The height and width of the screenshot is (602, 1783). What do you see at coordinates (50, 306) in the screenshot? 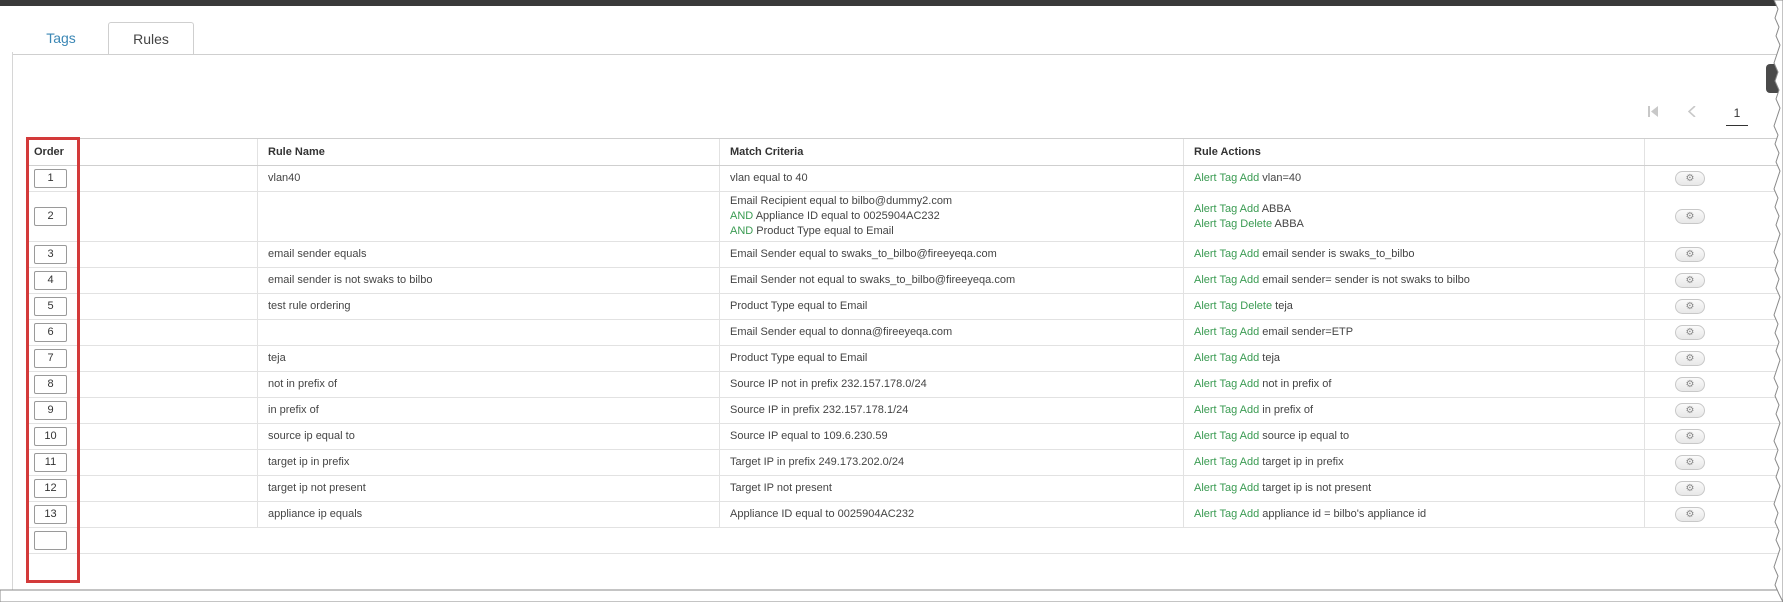
I see `order-input: 5` at bounding box center [50, 306].